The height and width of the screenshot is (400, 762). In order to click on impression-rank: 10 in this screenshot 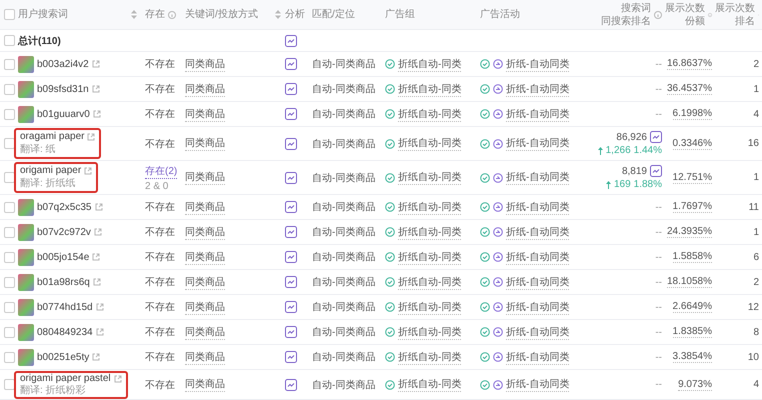, I will do `click(753, 357)`.